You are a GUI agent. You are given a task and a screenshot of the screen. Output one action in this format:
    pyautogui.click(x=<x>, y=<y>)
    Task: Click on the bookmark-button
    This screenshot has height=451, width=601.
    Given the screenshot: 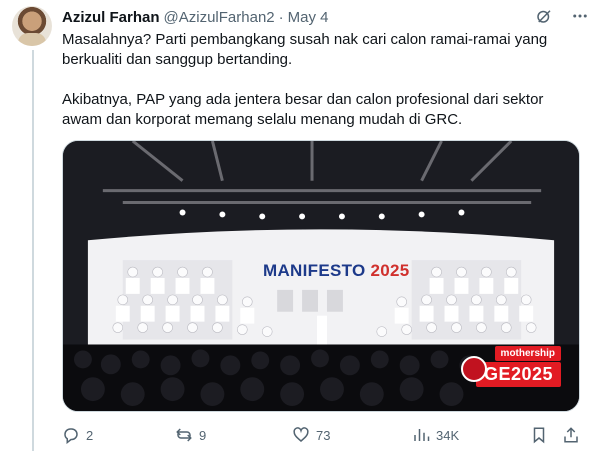 What is the action you would take?
    pyautogui.click(x=539, y=435)
    